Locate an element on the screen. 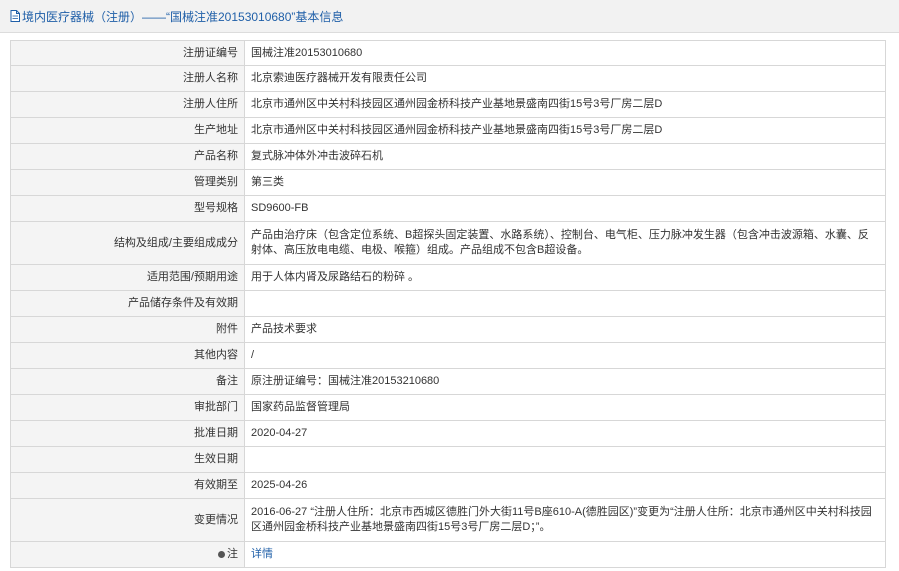 This screenshot has height=571, width=899. table-row: 注册人名称 北京索迪医疗器械开发有限责任公司 is located at coordinates (448, 78).